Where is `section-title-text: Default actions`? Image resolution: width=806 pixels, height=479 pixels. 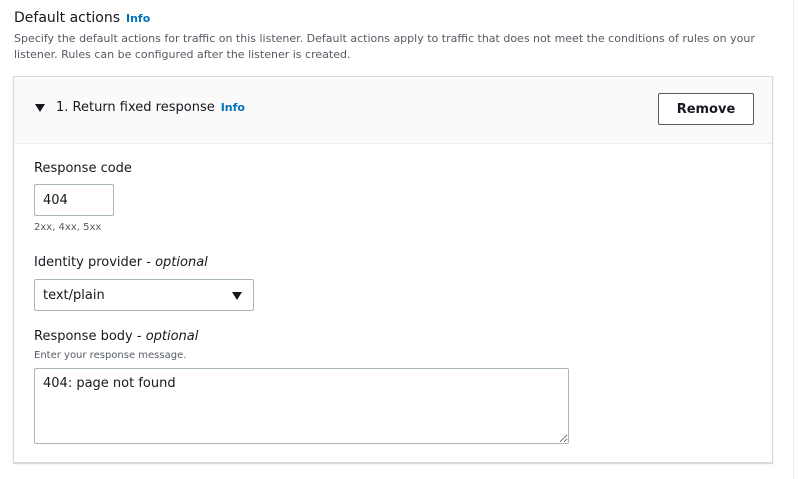 section-title-text: Default actions is located at coordinates (67, 18).